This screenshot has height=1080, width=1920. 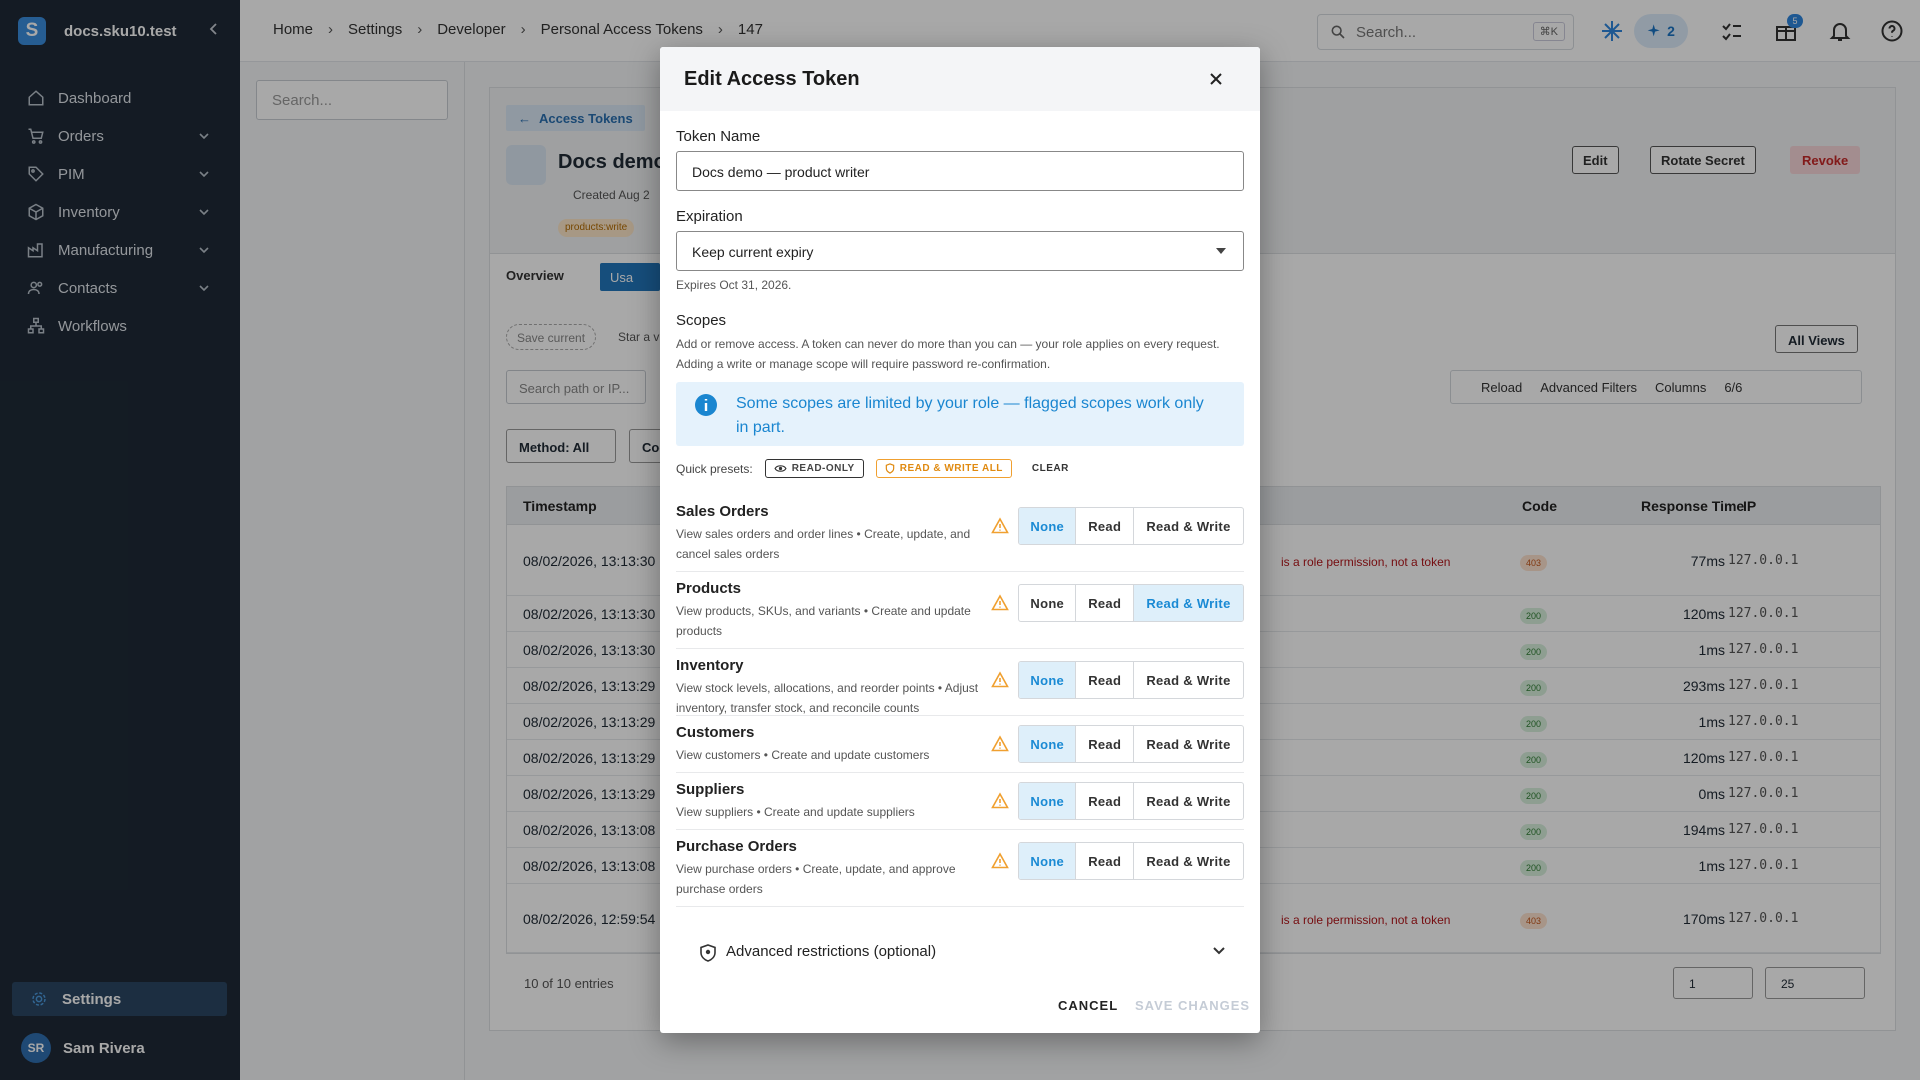 What do you see at coordinates (1088, 1005) in the screenshot?
I see `cancel-button: CANCEL` at bounding box center [1088, 1005].